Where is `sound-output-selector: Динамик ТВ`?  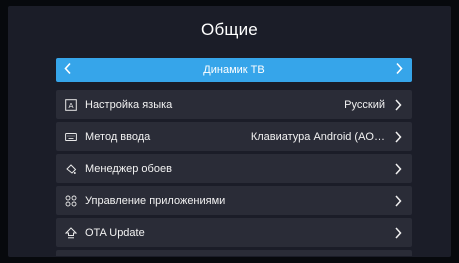 sound-output-selector: Динамик ТВ is located at coordinates (234, 70).